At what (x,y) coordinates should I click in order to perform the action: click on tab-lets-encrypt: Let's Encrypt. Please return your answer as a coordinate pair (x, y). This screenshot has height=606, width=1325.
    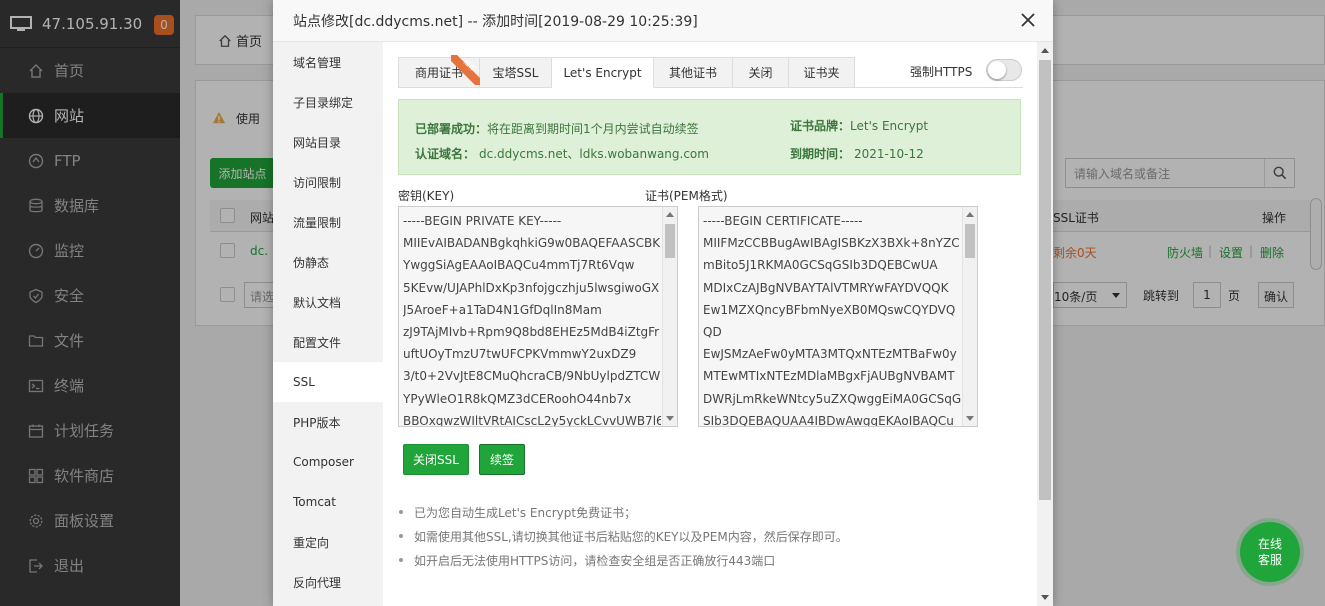
    Looking at the image, I should click on (603, 72).